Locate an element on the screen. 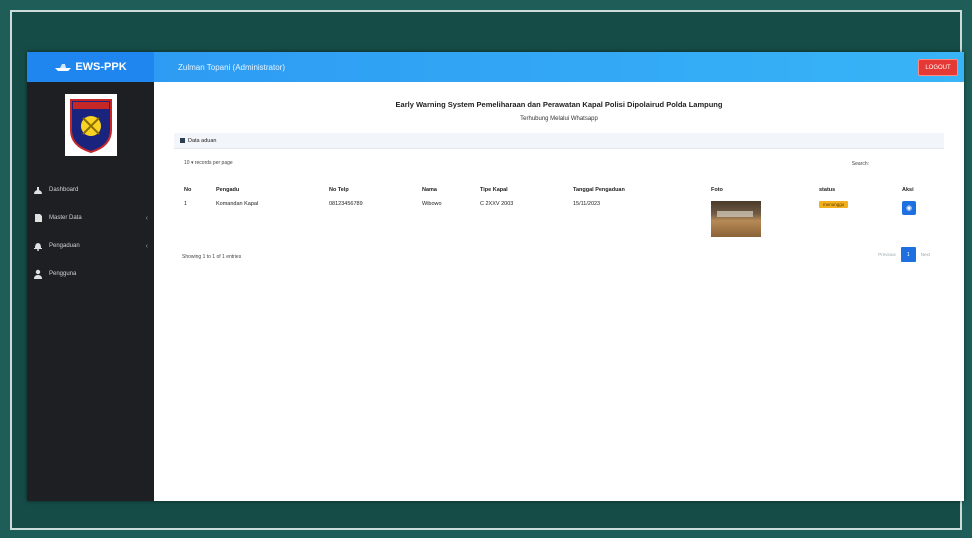  sidebar-item-pengaduan: Pengaduan ‹ is located at coordinates (90, 246).